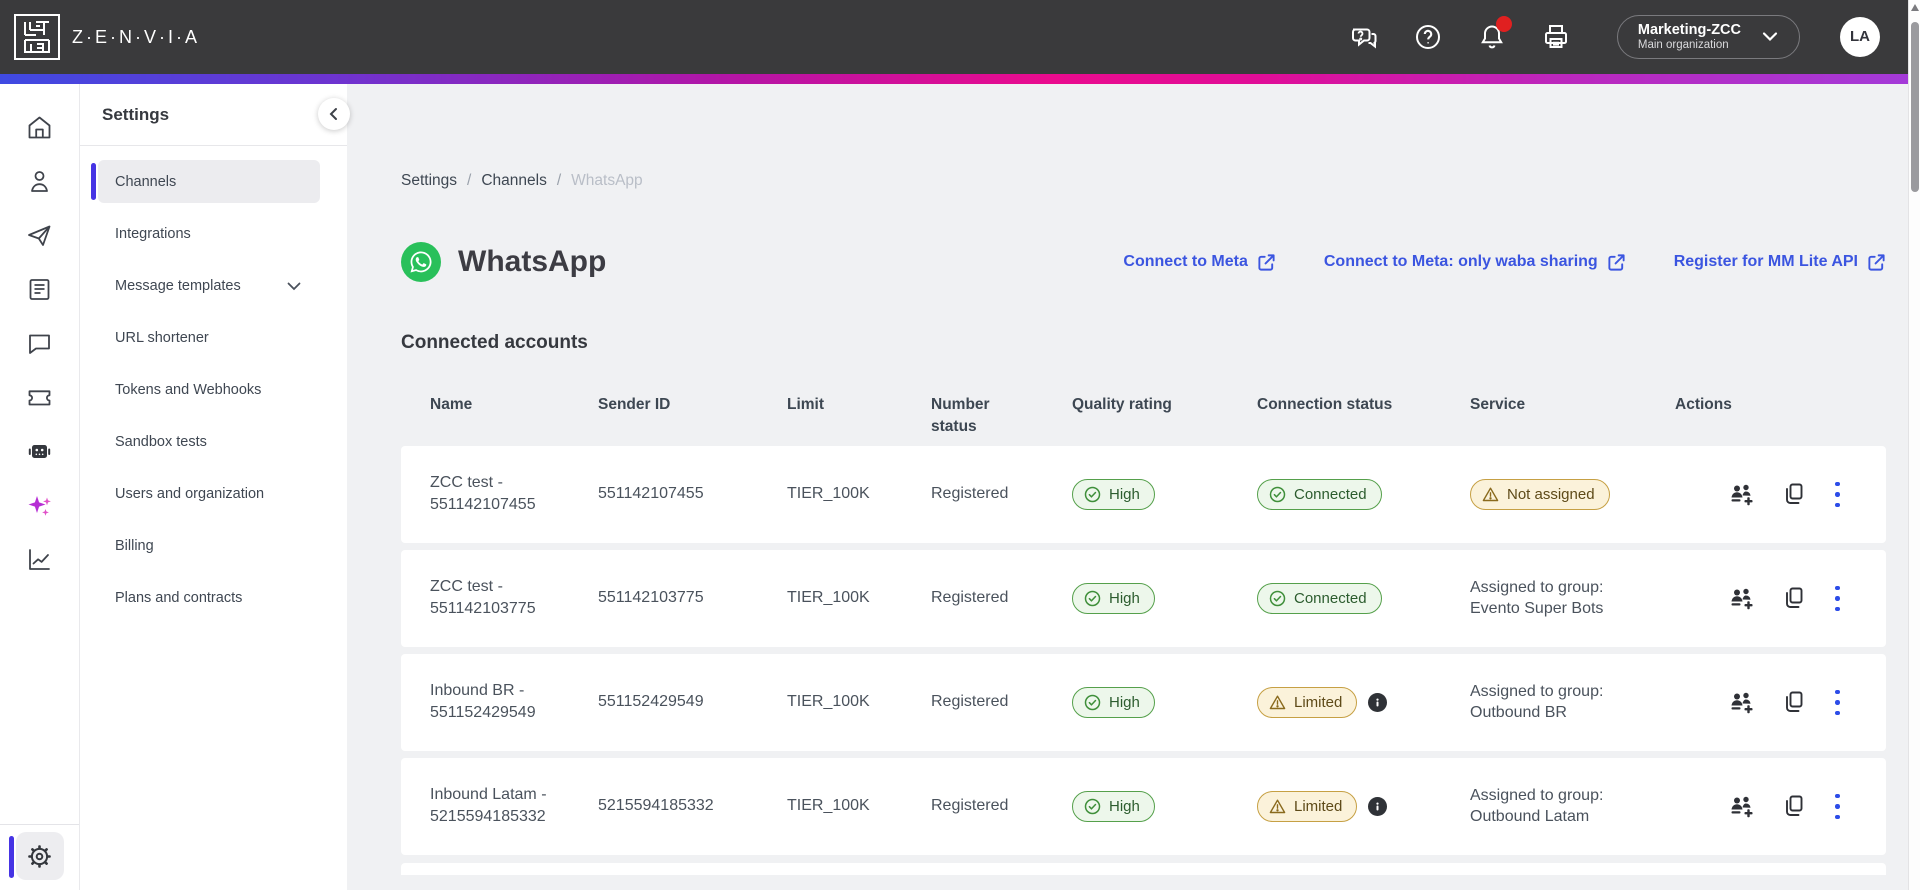 The width and height of the screenshot is (1920, 890). Describe the element at coordinates (1498, 404) in the screenshot. I see `column-header-service: Service` at that location.